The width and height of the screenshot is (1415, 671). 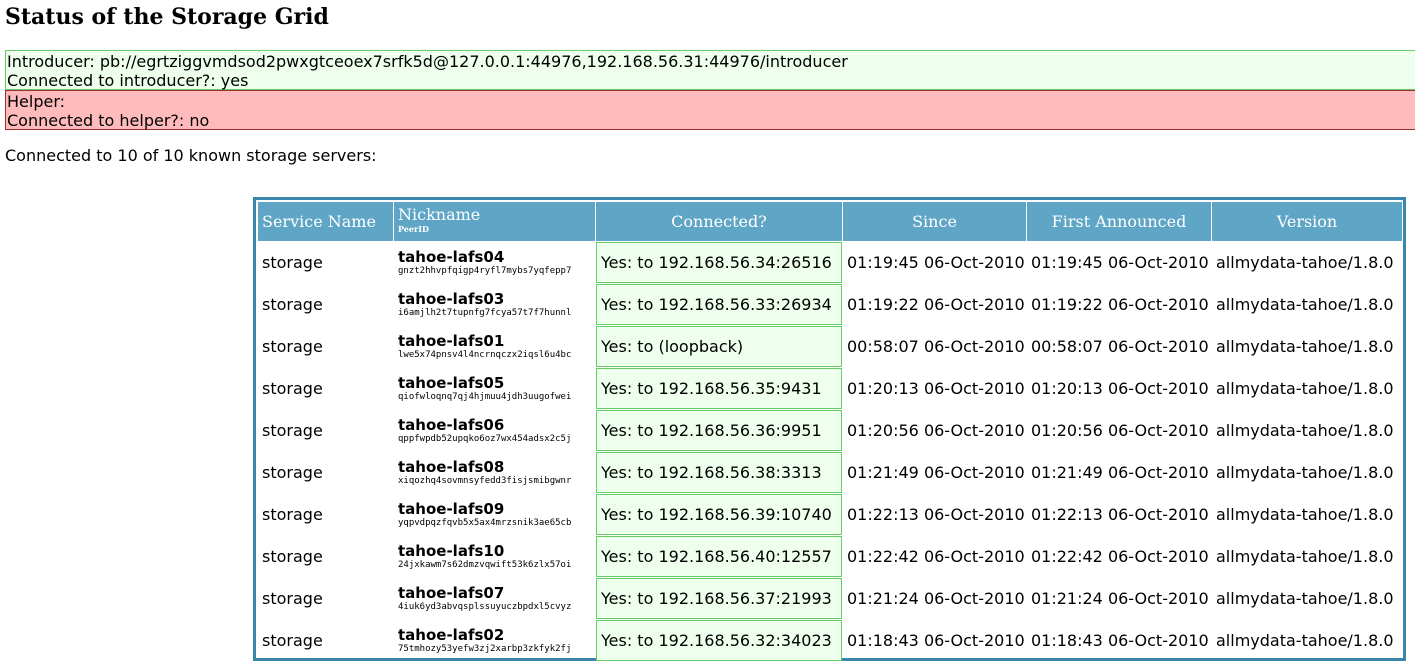 What do you see at coordinates (1120, 514) in the screenshot?
I see `first-announced-cell: 01:22:13 06-Oct-2010` at bounding box center [1120, 514].